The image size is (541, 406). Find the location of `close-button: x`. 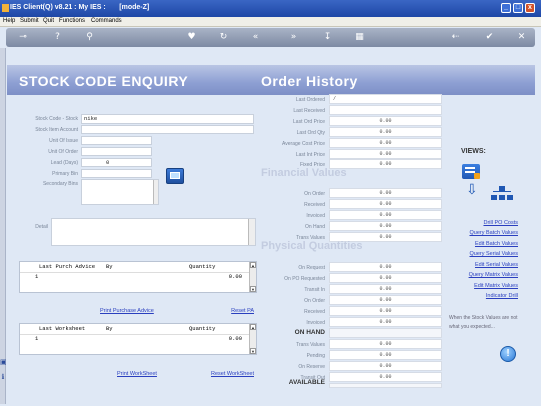

close-button: x is located at coordinates (530, 8).